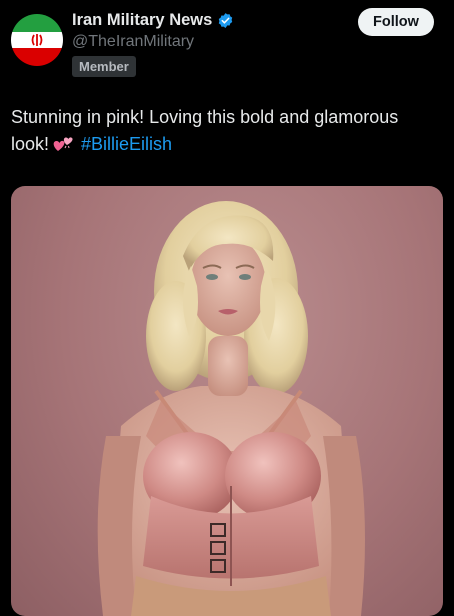 Image resolution: width=454 pixels, height=616 pixels. Describe the element at coordinates (30, 144) in the screenshot. I see `post-text-line2: look!` at that location.